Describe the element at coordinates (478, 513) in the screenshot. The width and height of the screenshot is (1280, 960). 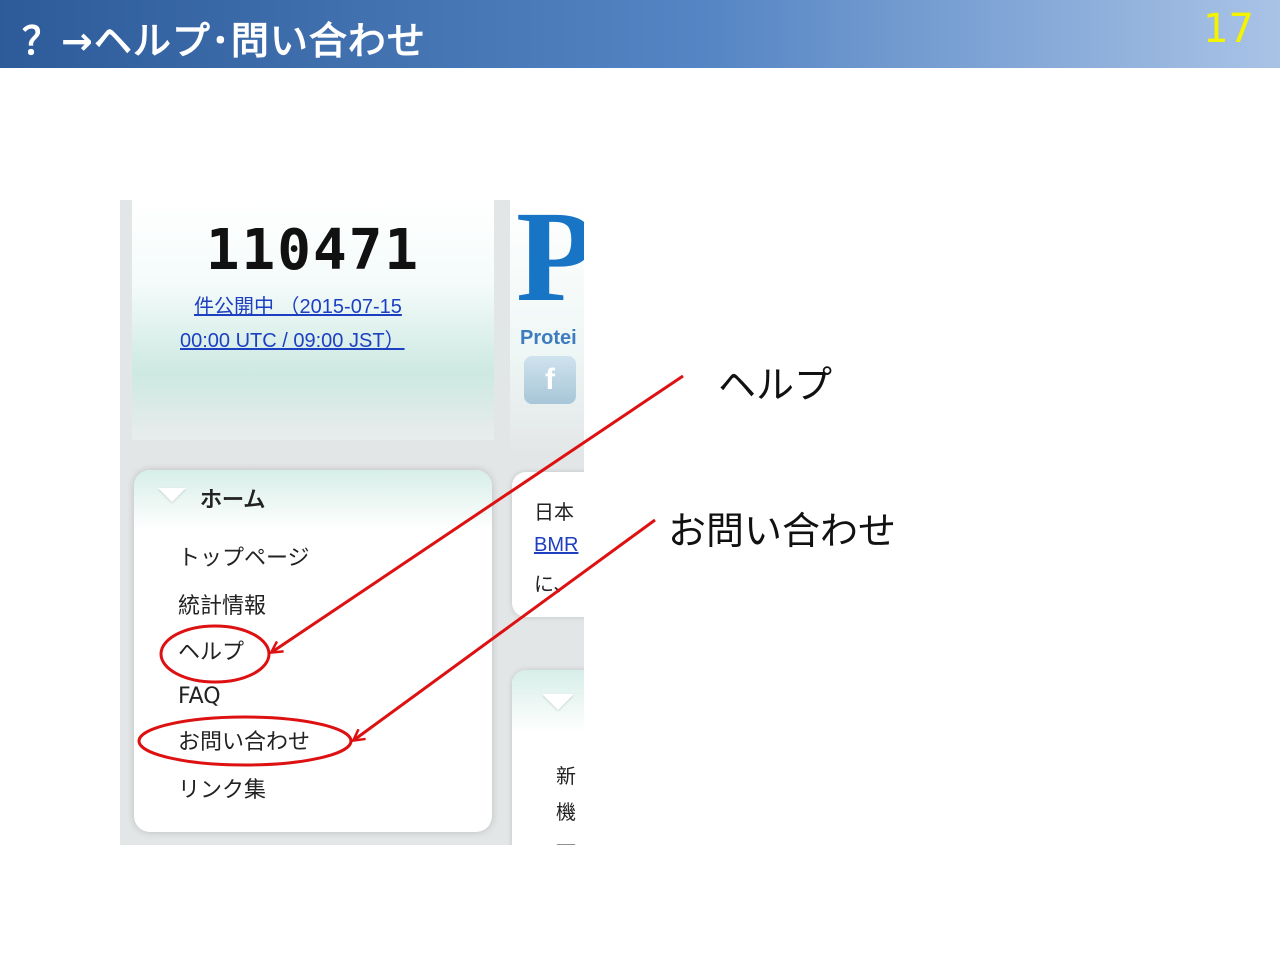
I see `arrow-help` at that location.